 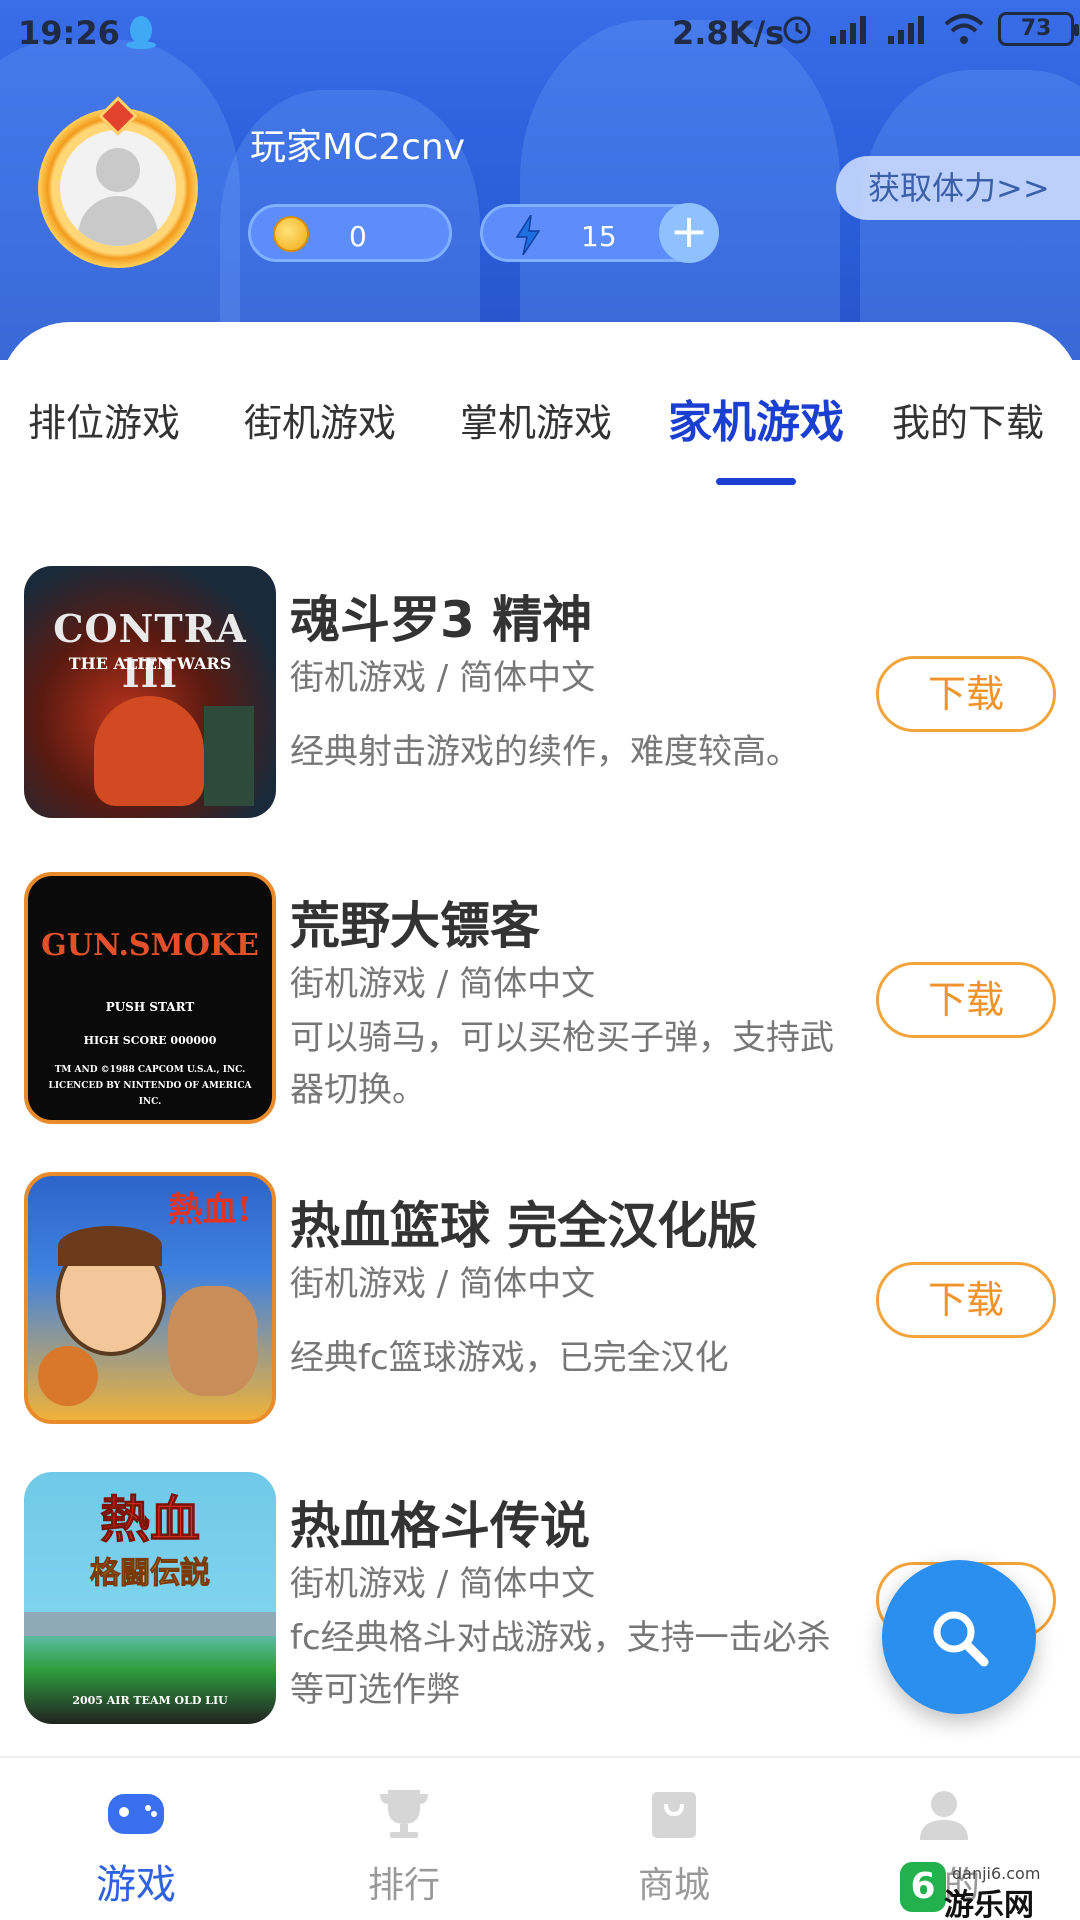 I want to click on game-cover: CONTRA III THE ALIEN WARS, so click(x=150, y=692).